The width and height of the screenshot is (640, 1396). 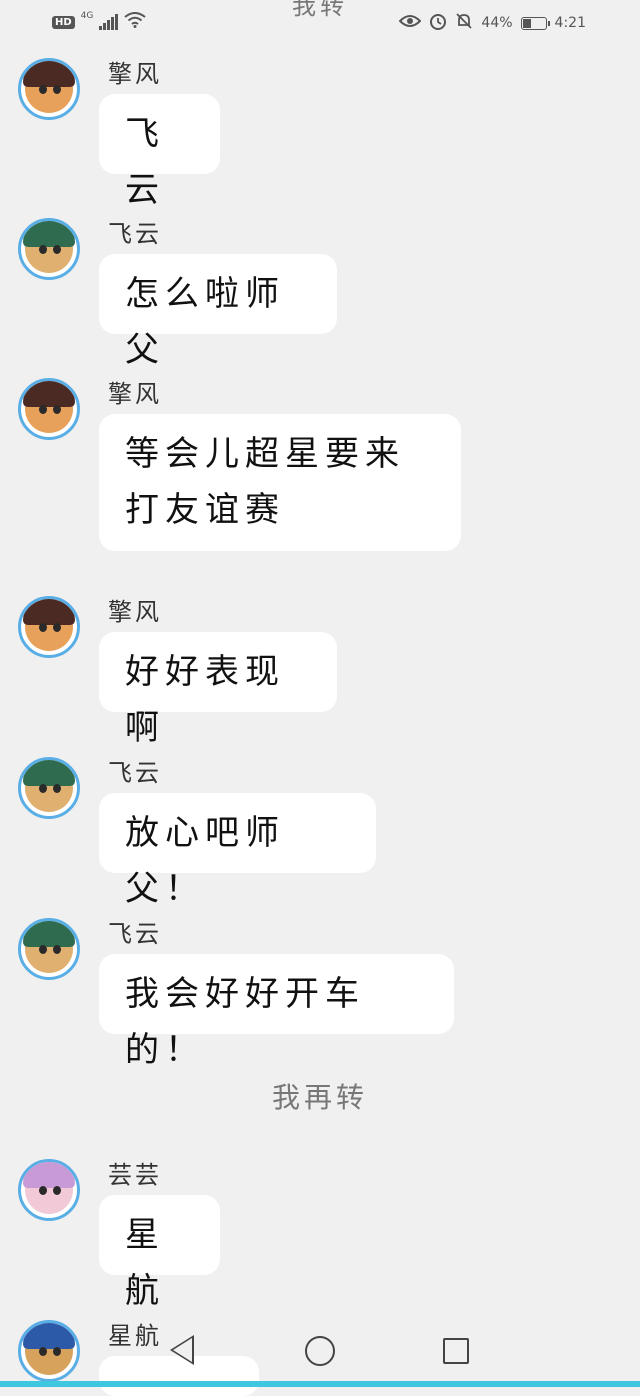 I want to click on wifi-icon, so click(x=135, y=22).